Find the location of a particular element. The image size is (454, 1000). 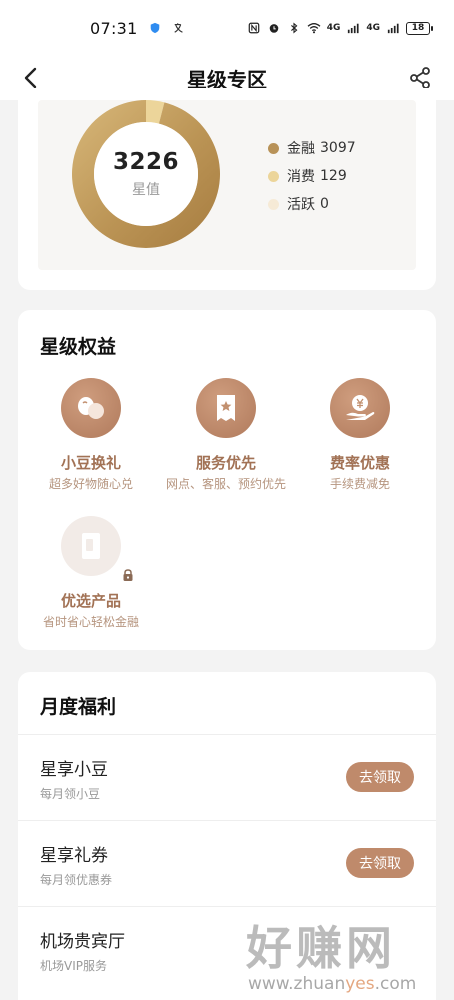

status-right: 4G 4G 18 is located at coordinates (340, 28).